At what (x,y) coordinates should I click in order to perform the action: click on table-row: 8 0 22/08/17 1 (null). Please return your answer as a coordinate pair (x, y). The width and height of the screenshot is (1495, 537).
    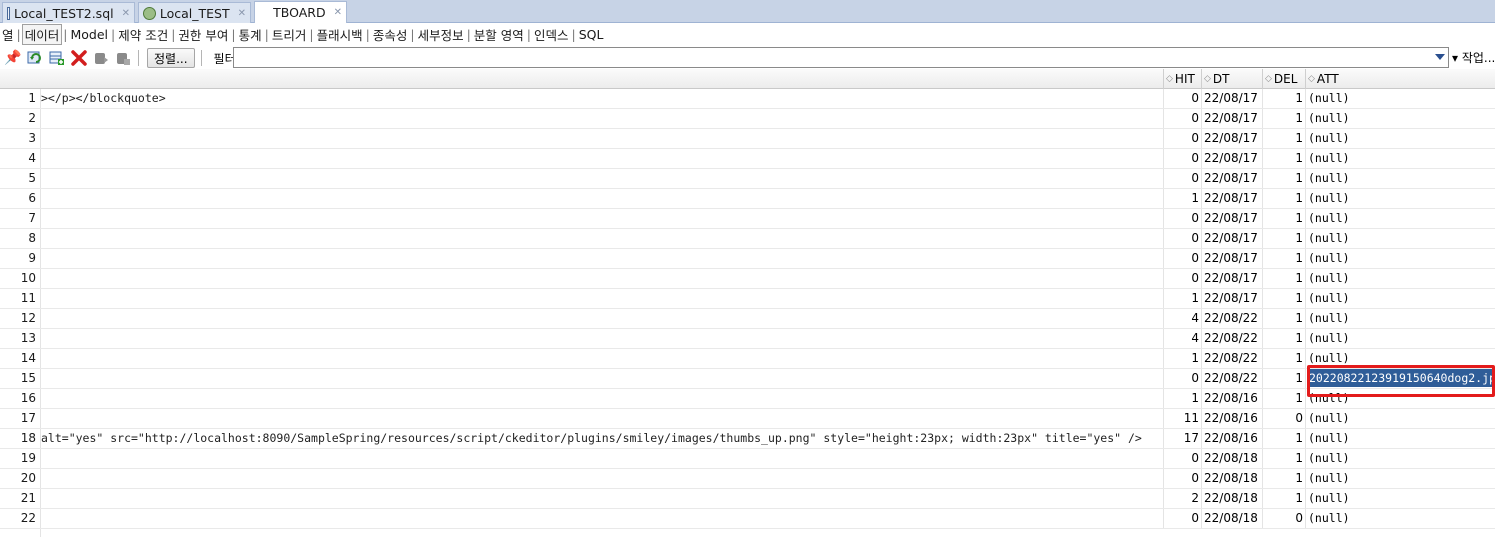
    Looking at the image, I should click on (747, 239).